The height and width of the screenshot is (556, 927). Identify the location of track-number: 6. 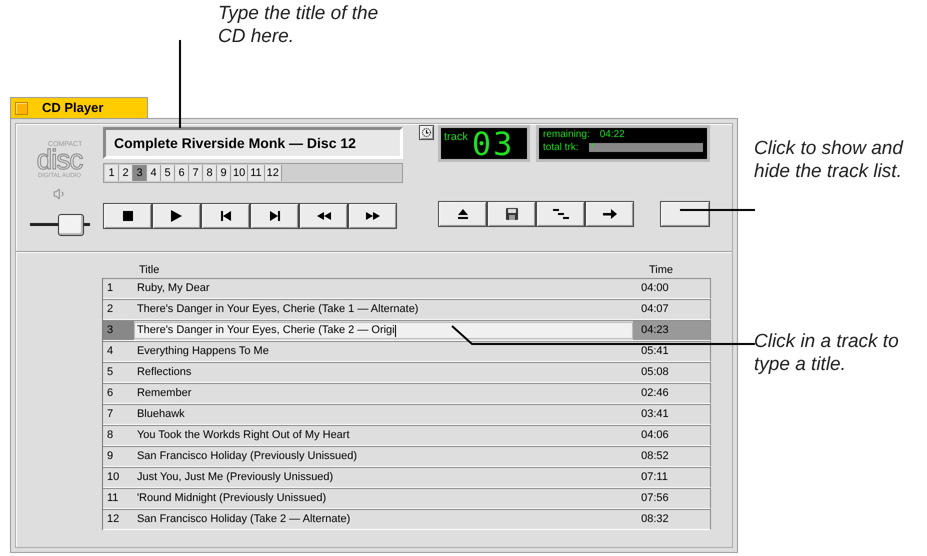
(110, 394).